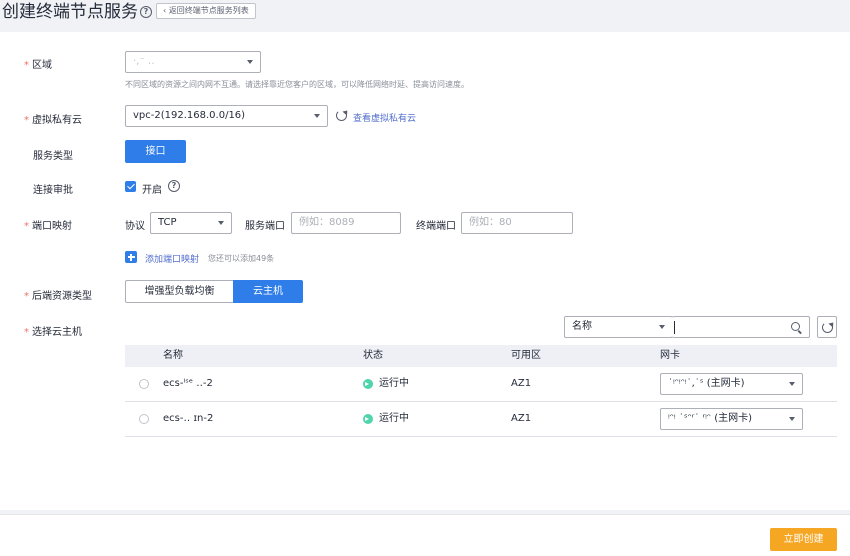 This screenshot has height=556, width=850. Describe the element at coordinates (346, 223) in the screenshot. I see `service-port-input: 例如：8089` at that location.